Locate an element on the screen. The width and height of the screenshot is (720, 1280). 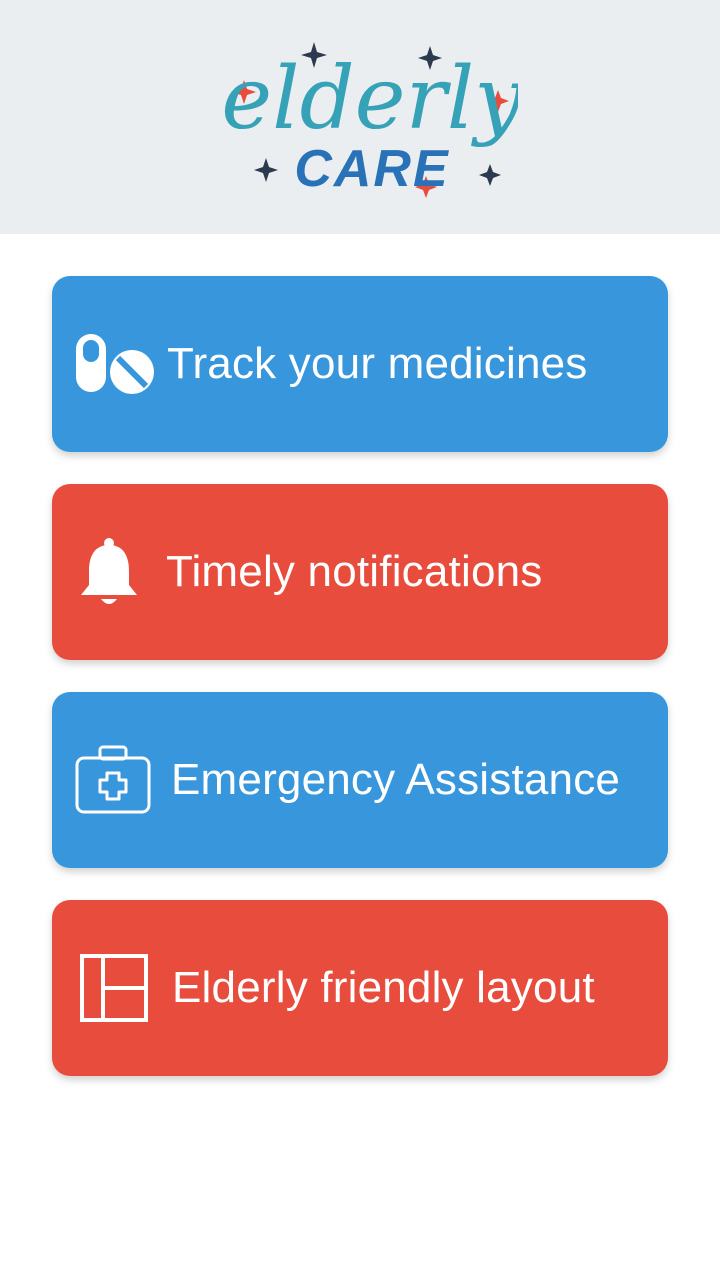
feature-label: Track your medicines is located at coordinates (377, 363).